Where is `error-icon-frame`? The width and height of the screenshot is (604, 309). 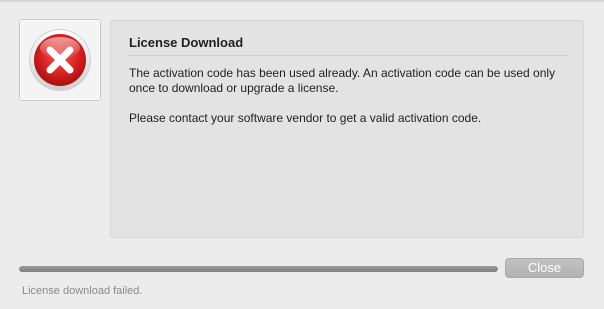
error-icon-frame is located at coordinates (60, 60).